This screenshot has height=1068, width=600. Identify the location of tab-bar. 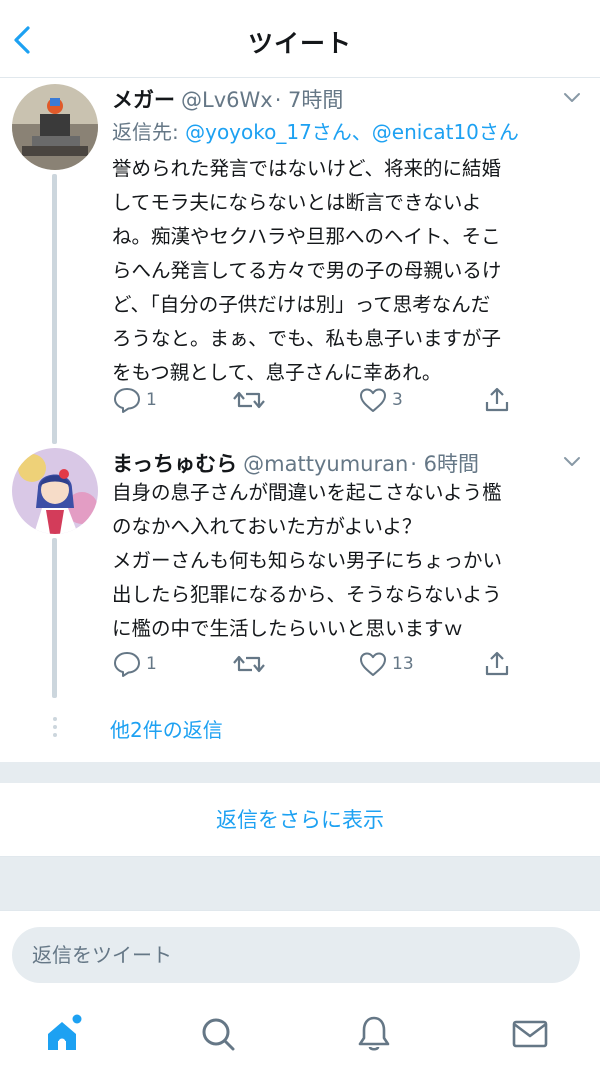
(300, 1033).